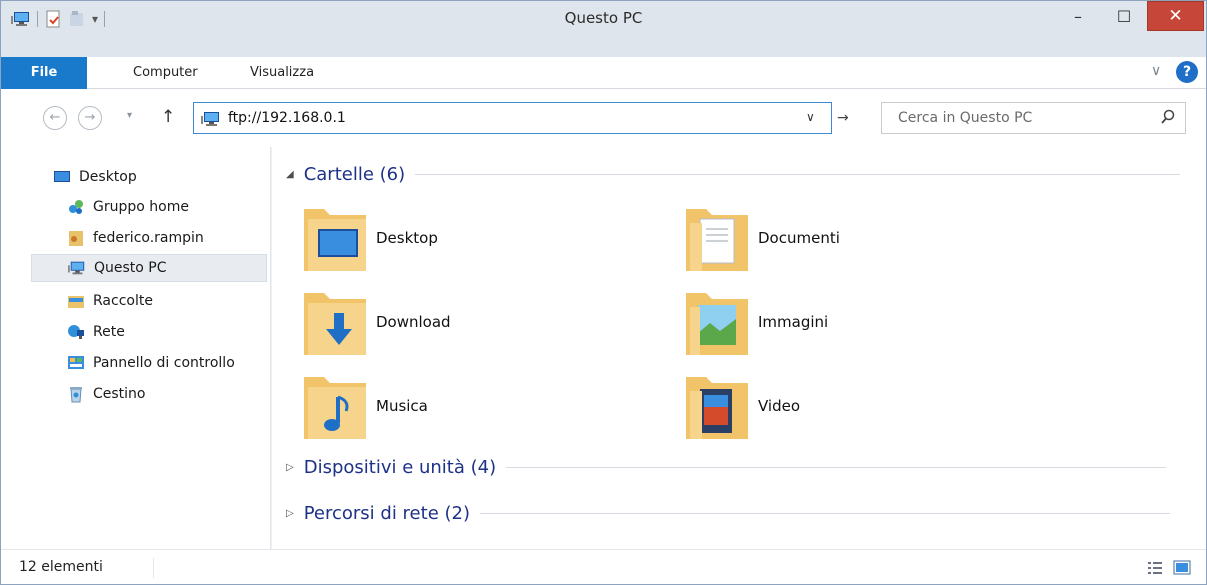 This screenshot has width=1207, height=585. I want to click on homegroup-icon, so click(76, 207).